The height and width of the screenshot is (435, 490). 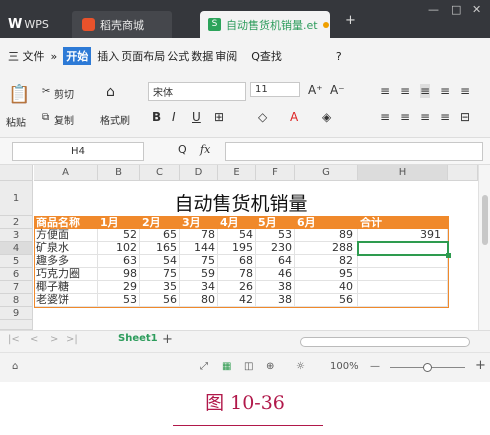 I want to click on row-header-1: 1, so click(x=16, y=198).